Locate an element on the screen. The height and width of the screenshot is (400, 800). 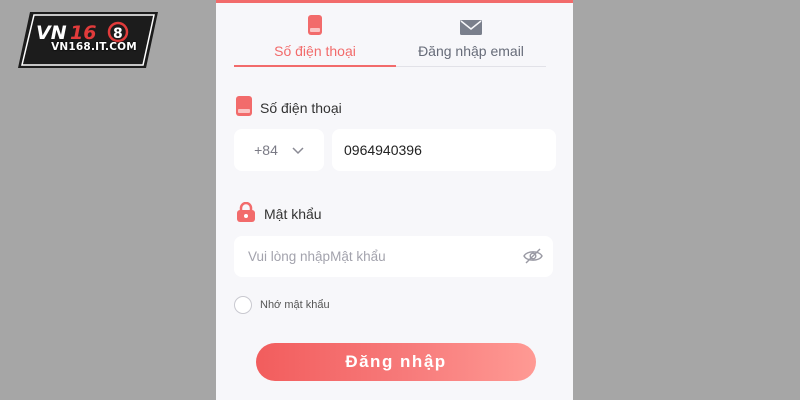
password-field-title: Mật khẩu is located at coordinates (279, 213).